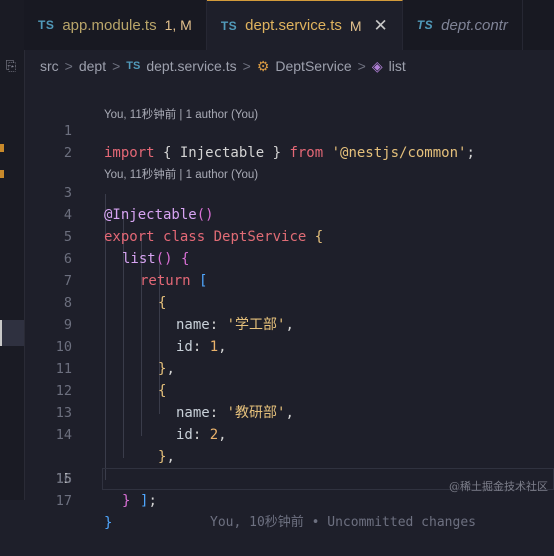 This screenshot has height=556, width=554. Describe the element at coordinates (289, 367) in the screenshot. I see `code-line: 11 {` at that location.